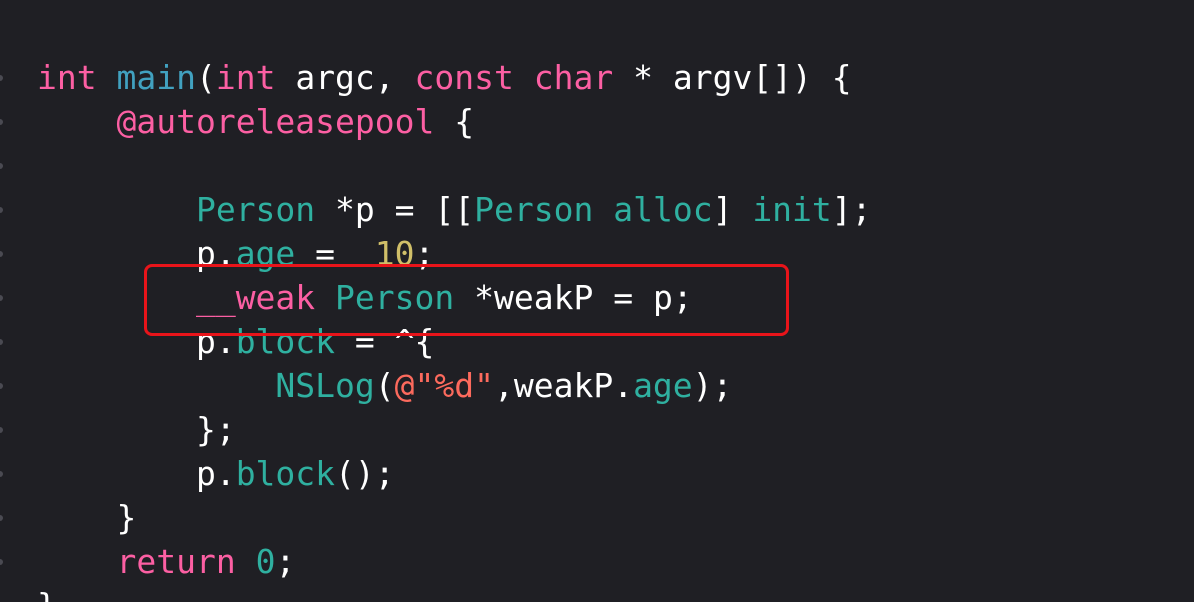  Describe the element at coordinates (732, 209) in the screenshot. I see `code-token: ]` at that location.